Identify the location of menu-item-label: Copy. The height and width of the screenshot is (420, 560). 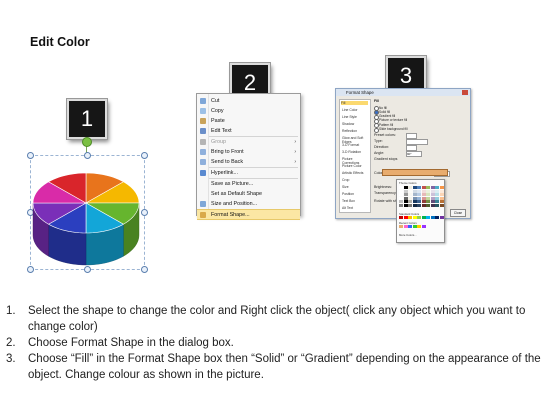
(217, 111).